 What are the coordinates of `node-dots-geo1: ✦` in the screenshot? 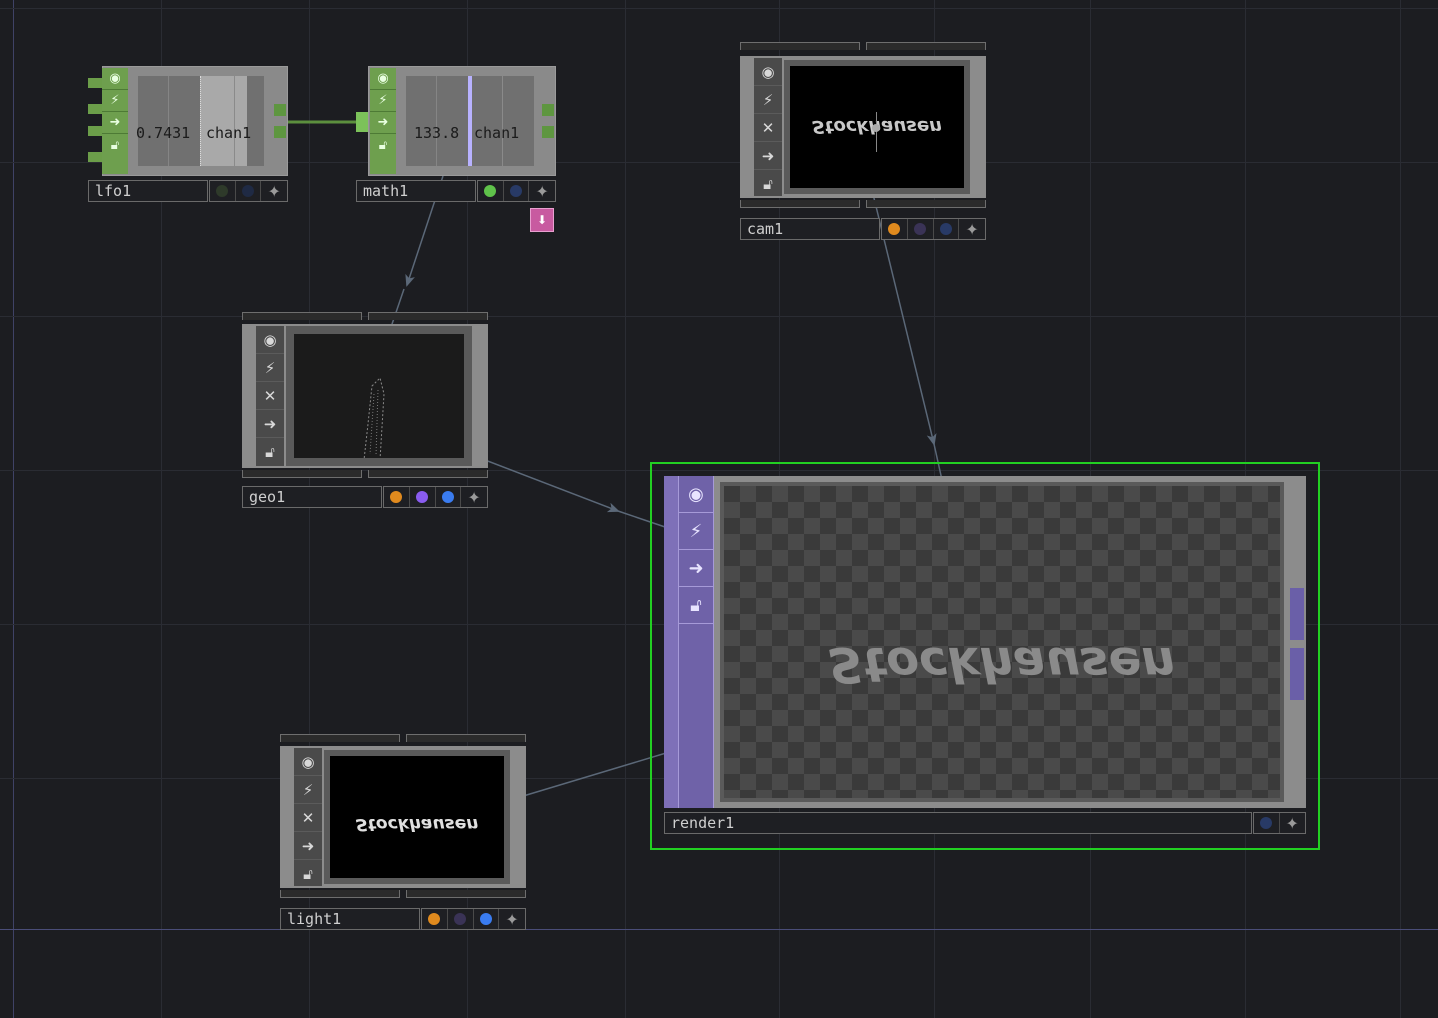 It's located at (435, 497).